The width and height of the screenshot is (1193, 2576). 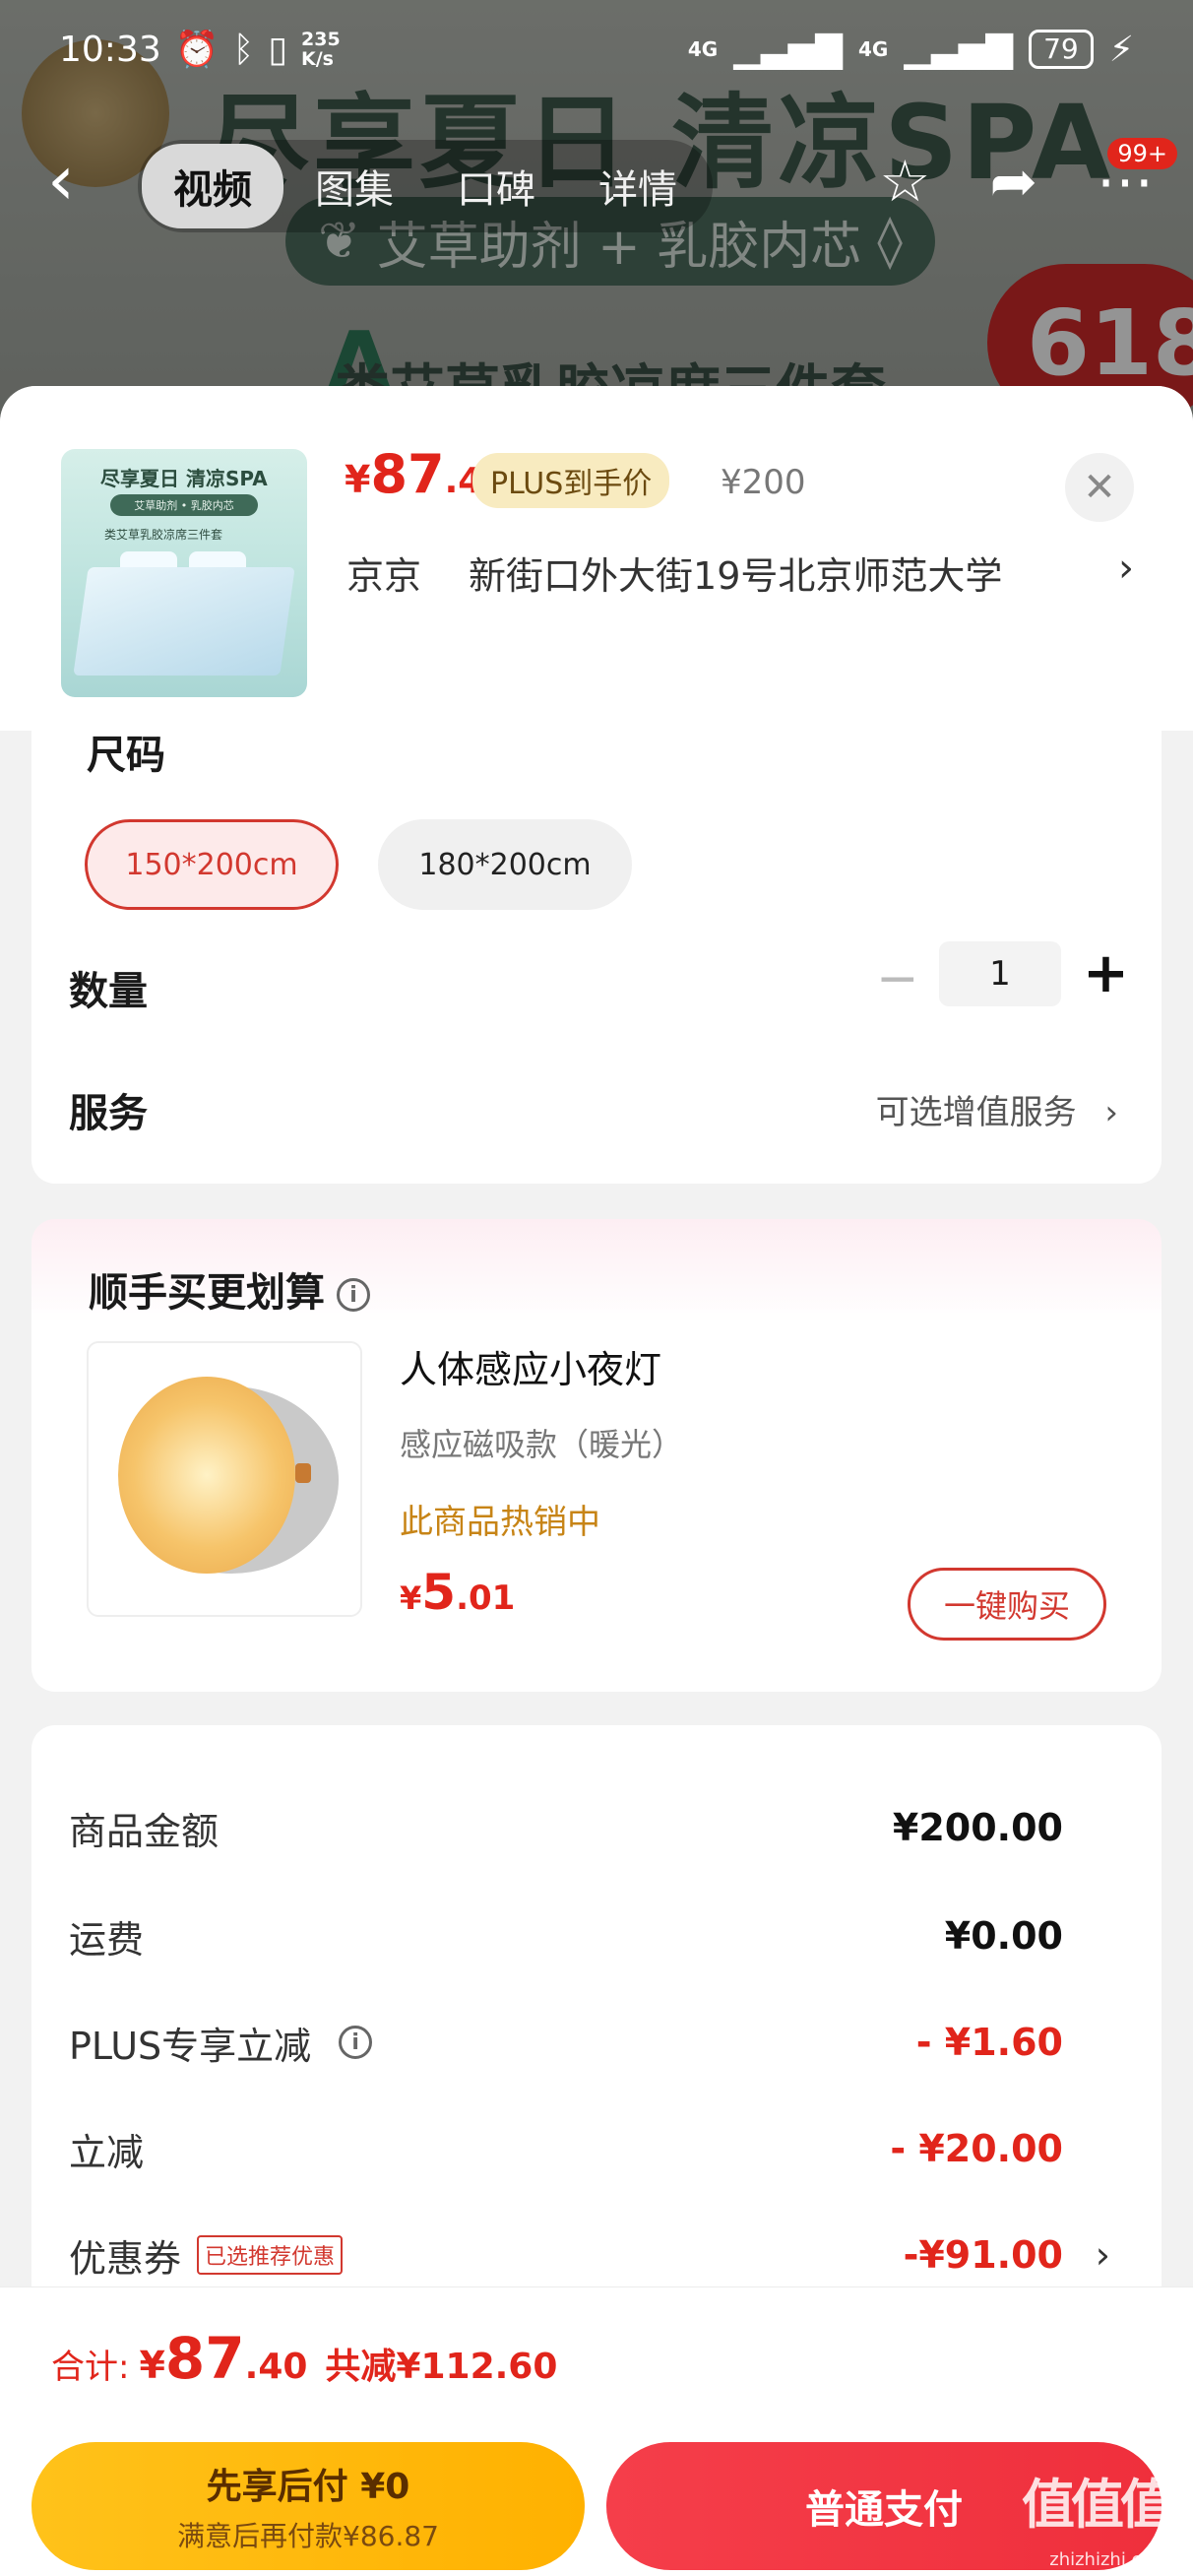 What do you see at coordinates (212, 864) in the screenshot?
I see `size-option-150x200: 150*200cm` at bounding box center [212, 864].